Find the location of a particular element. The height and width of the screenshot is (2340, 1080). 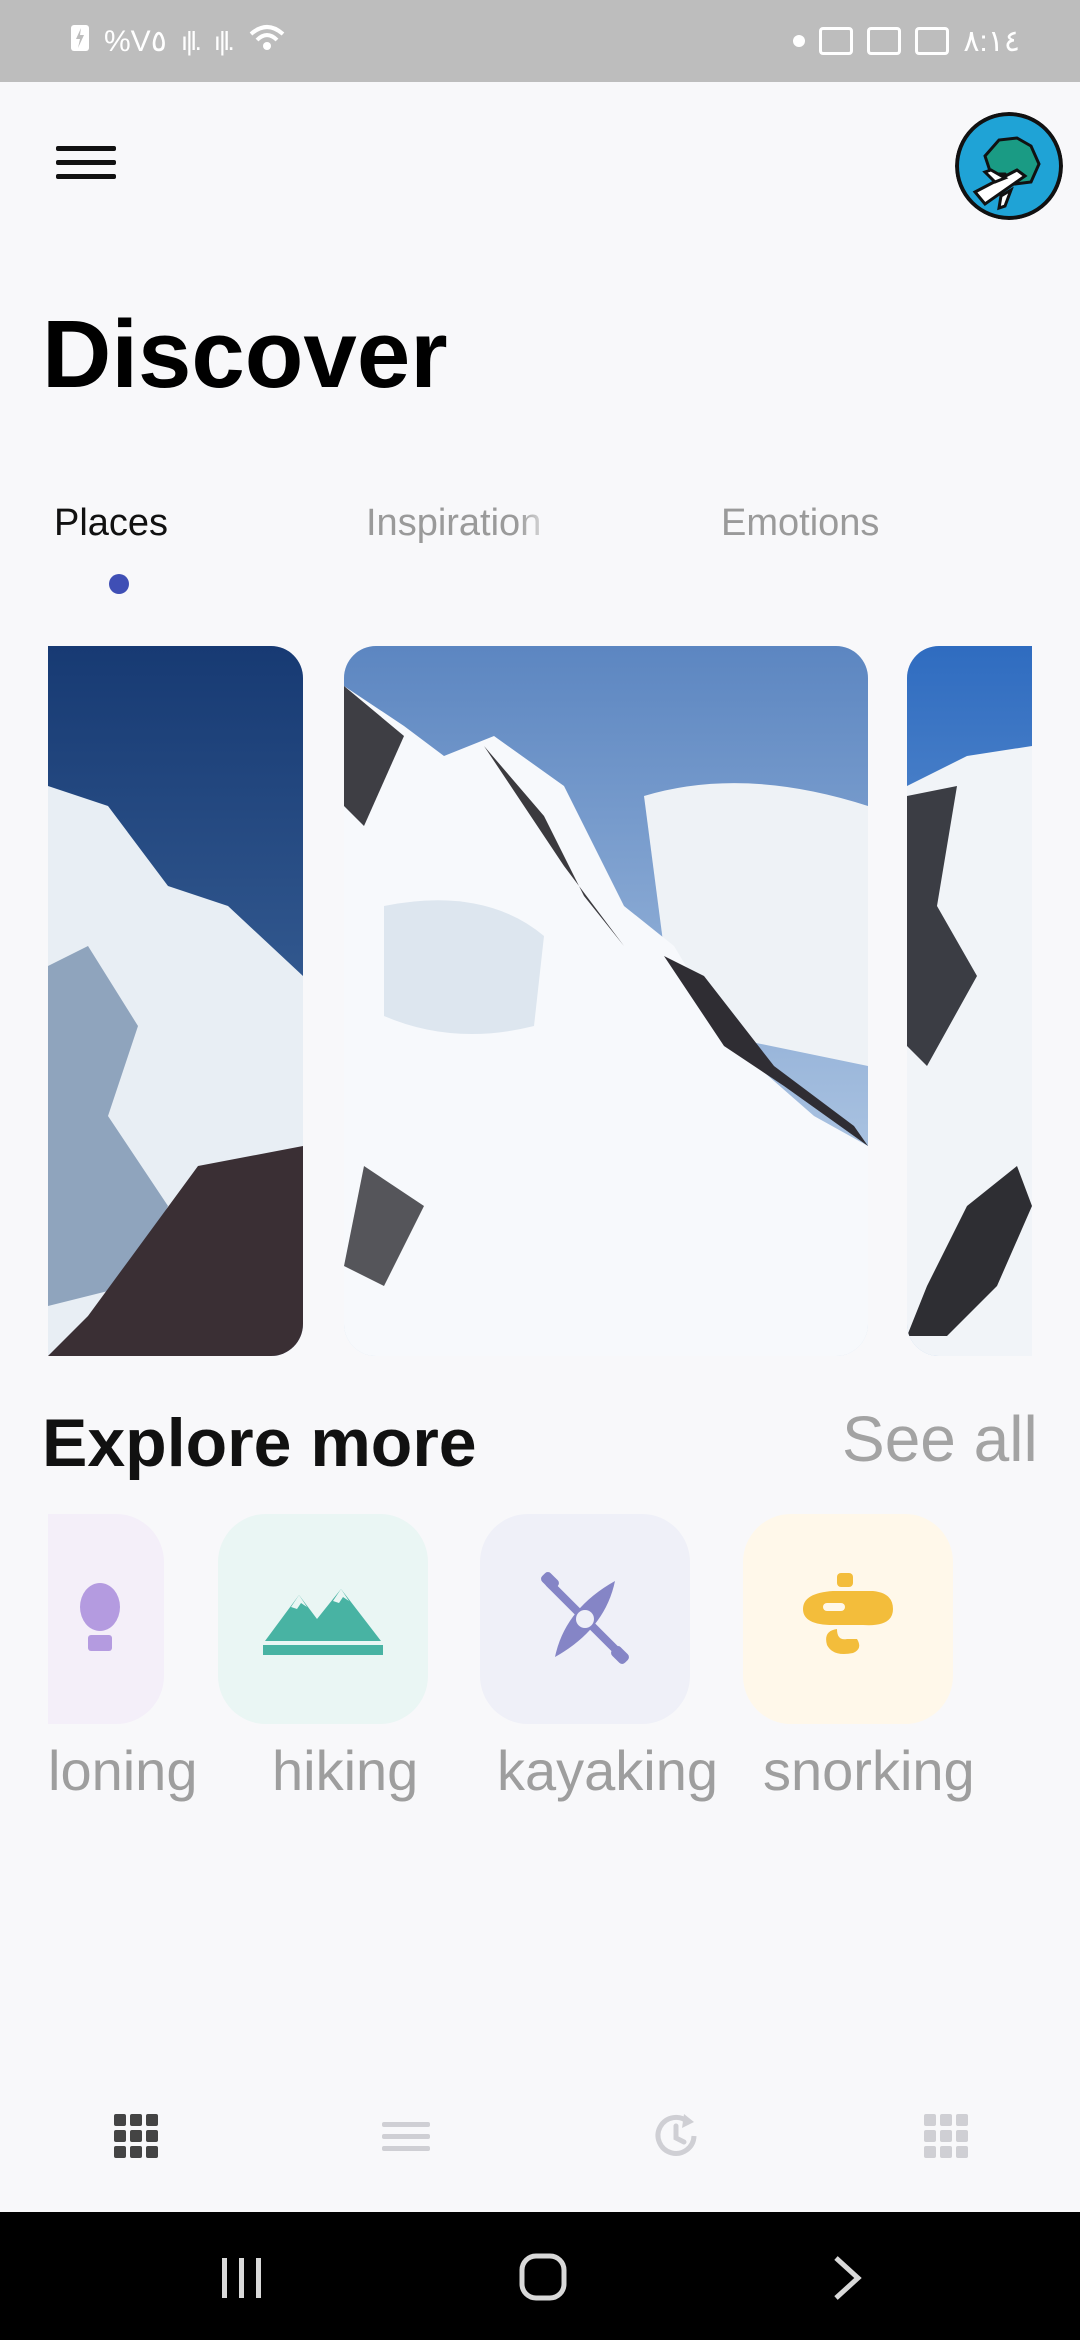

tab-emotions: Emotions is located at coordinates (800, 523).